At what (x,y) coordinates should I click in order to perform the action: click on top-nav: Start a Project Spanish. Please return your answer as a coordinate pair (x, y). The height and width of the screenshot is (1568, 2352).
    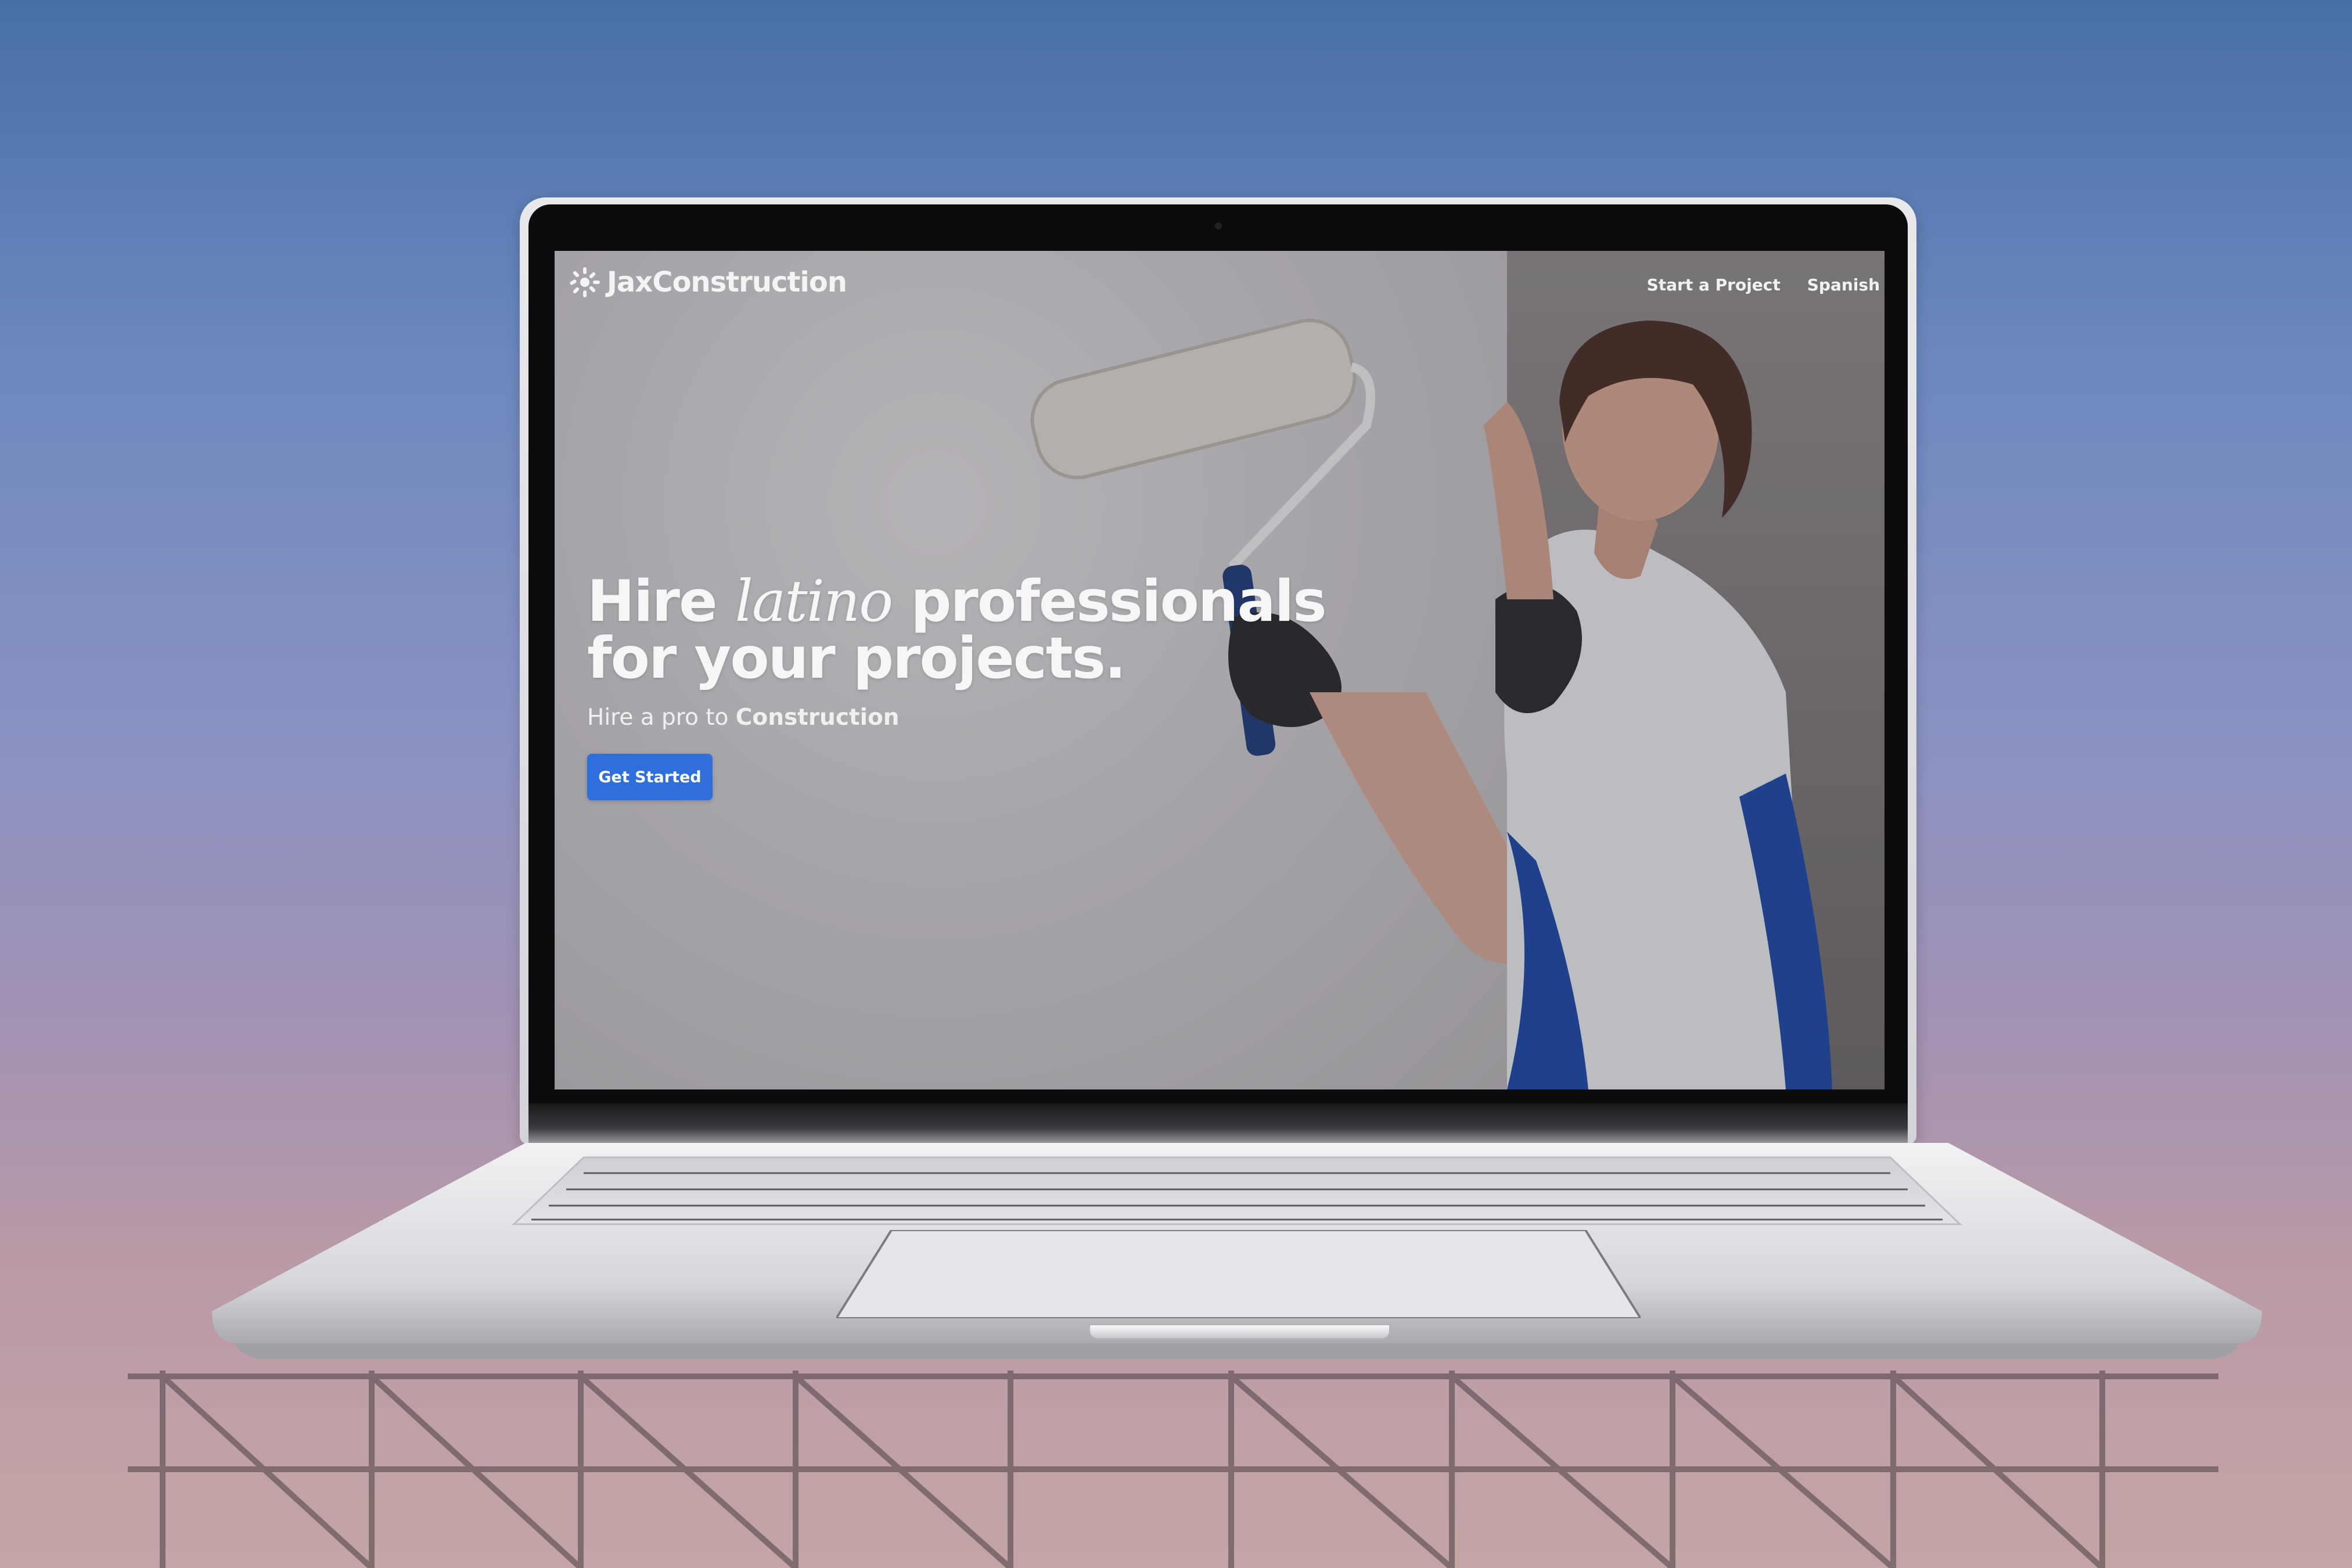
    Looking at the image, I should click on (1763, 284).